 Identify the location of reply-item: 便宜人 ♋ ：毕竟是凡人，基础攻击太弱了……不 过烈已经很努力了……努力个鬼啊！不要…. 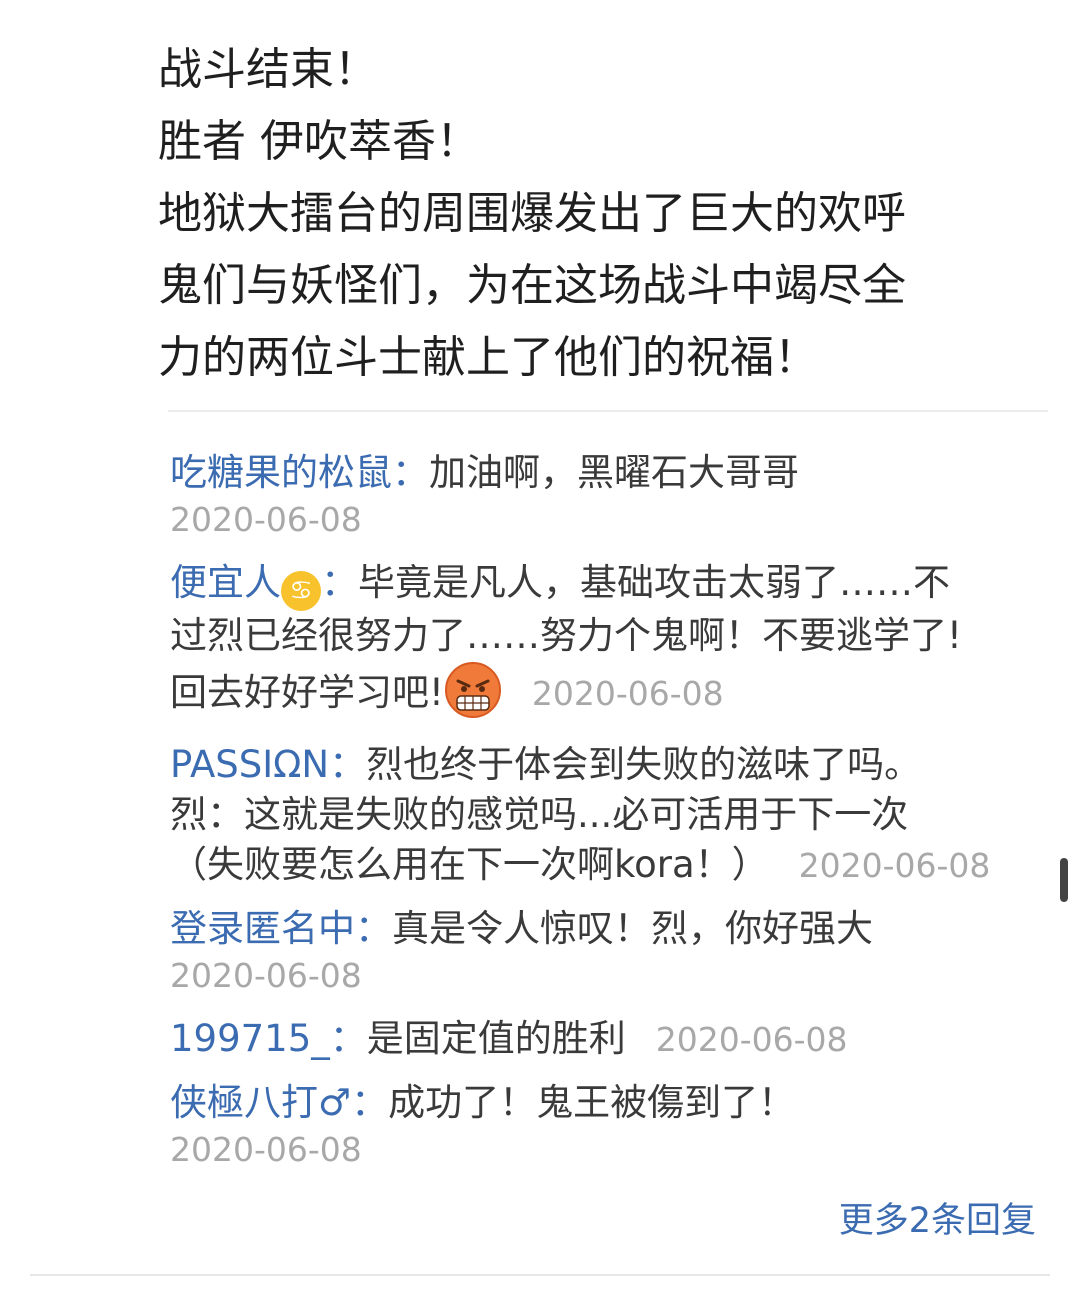
(605, 638).